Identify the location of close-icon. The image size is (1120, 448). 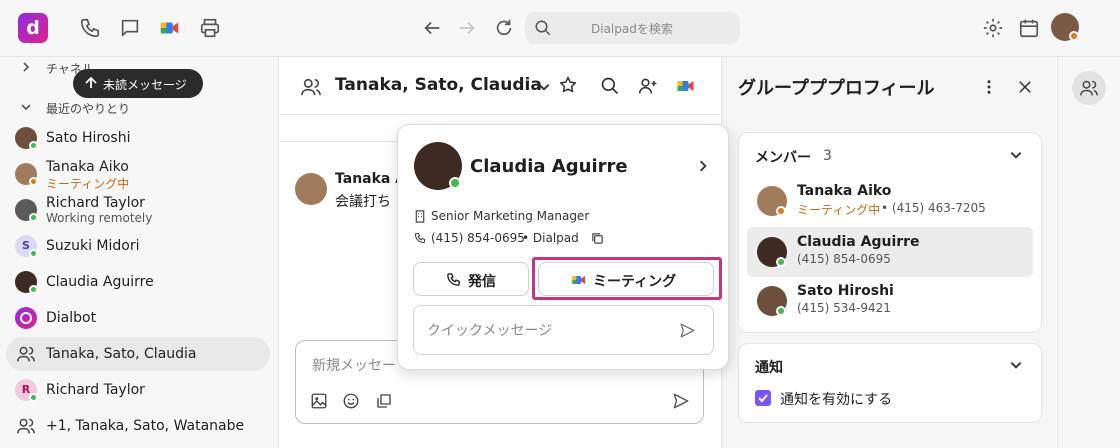
(1025, 87).